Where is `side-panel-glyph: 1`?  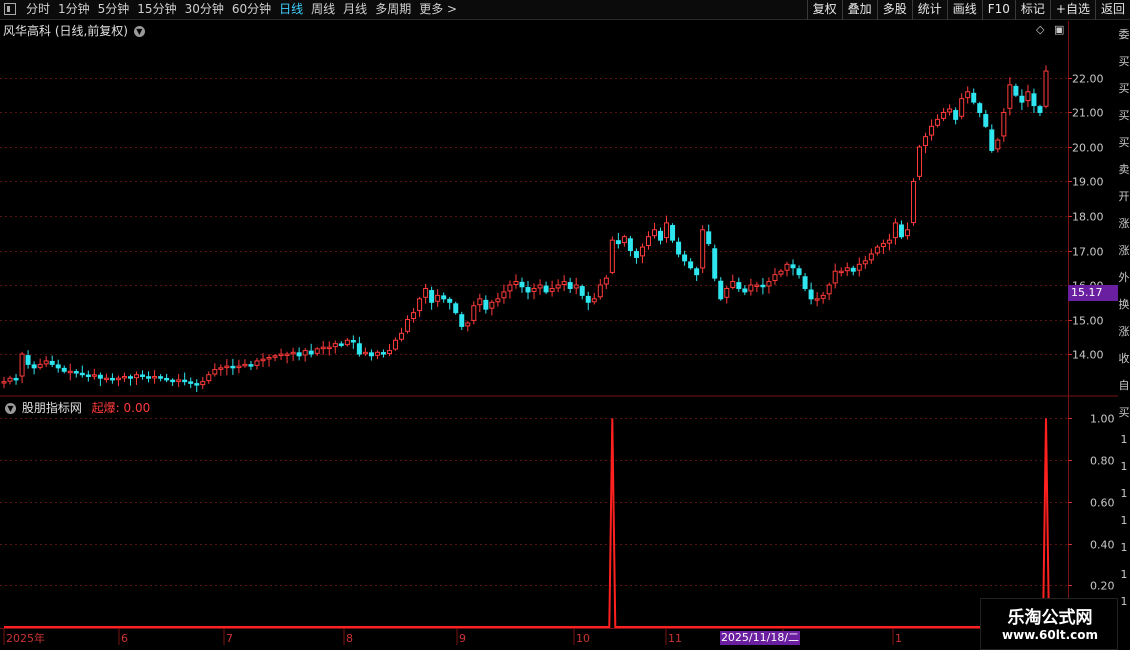 side-panel-glyph: 1 is located at coordinates (1124, 574).